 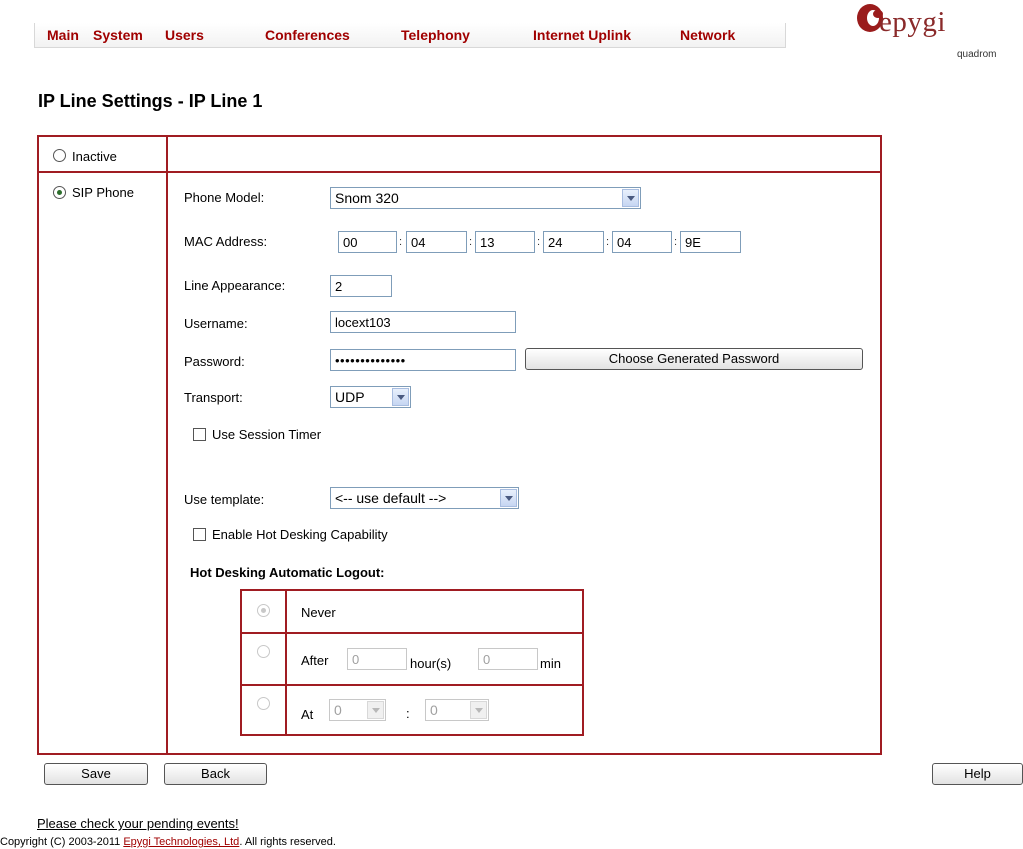 What do you see at coordinates (94, 156) in the screenshot?
I see `inactive-label: Inactive` at bounding box center [94, 156].